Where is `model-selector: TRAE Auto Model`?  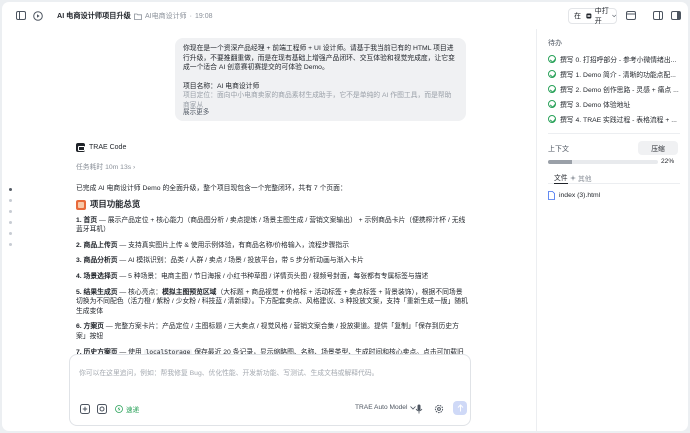
model-selector: TRAE Auto Model is located at coordinates (386, 407).